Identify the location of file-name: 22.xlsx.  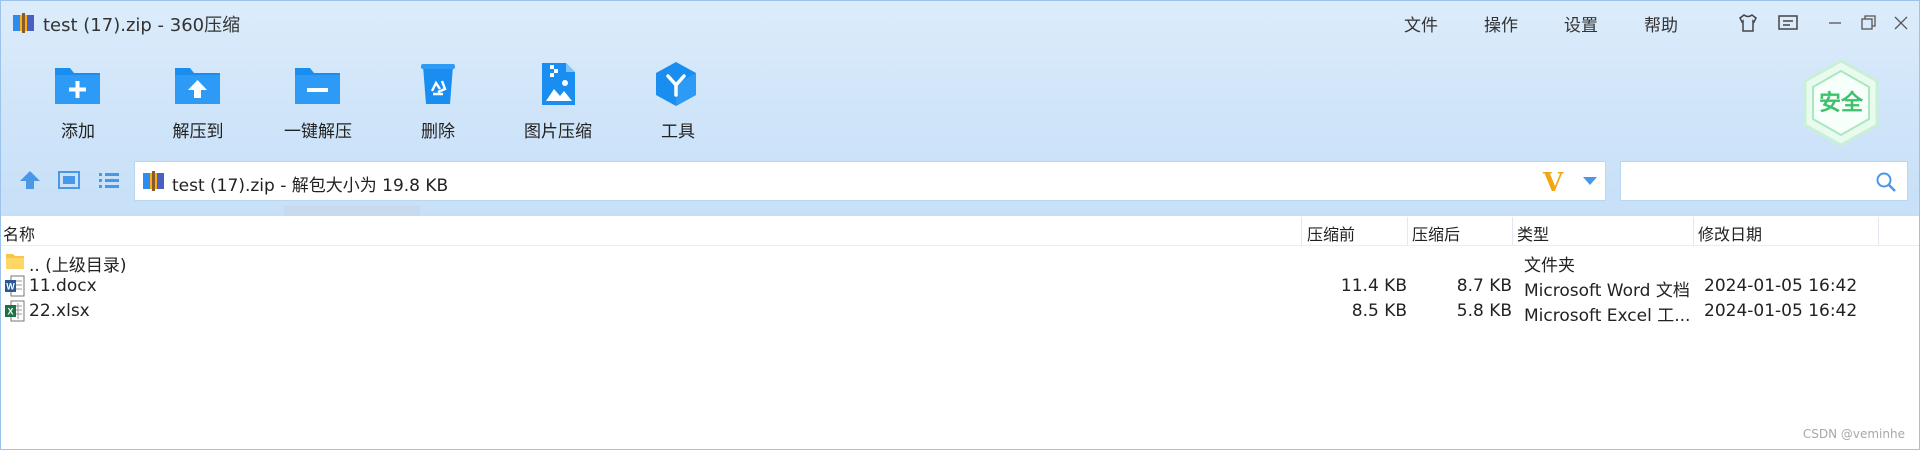
(59, 311).